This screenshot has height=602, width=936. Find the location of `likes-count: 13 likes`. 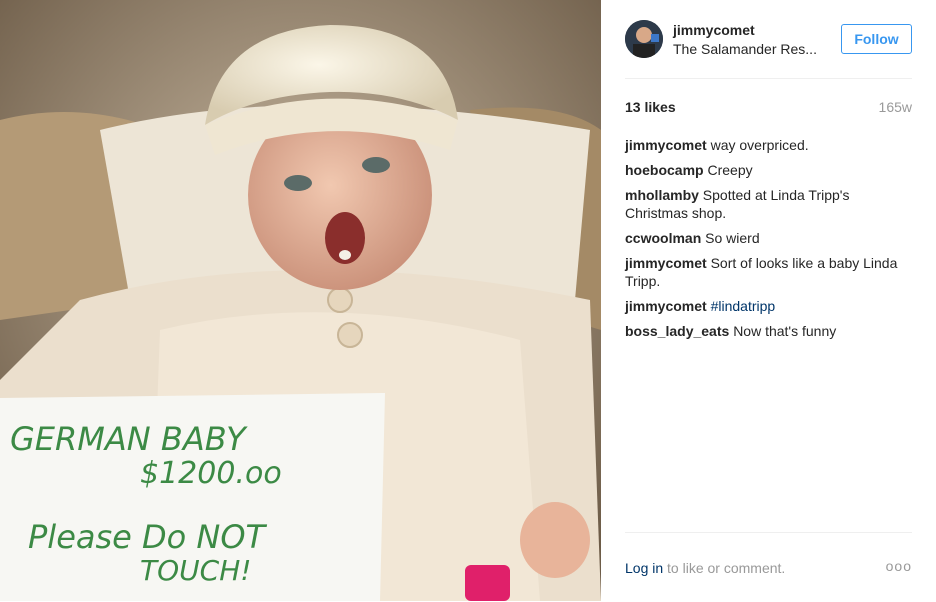

likes-count: 13 likes is located at coordinates (650, 107).